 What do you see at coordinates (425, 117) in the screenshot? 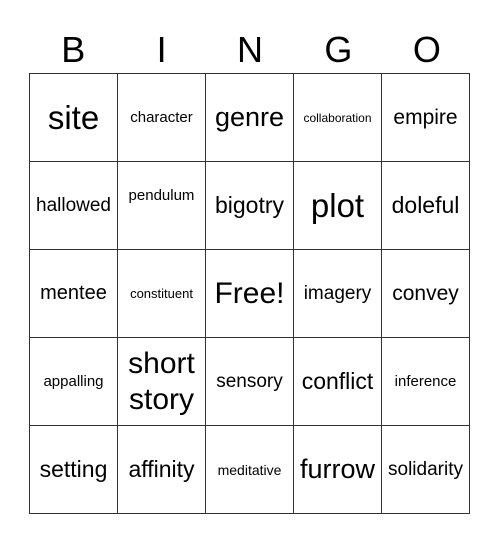
I see `bingo-cell: empire` at bounding box center [425, 117].